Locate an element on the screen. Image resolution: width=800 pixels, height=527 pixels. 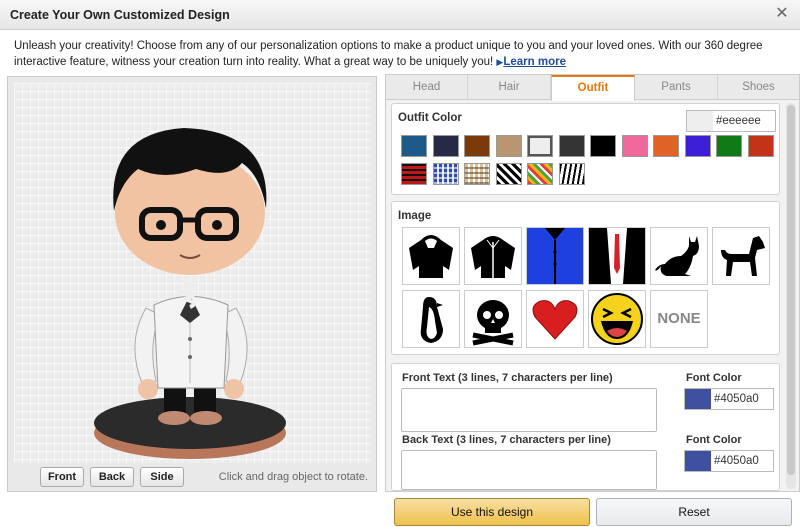
outfit-color-value: #eeeeee is located at coordinates (731, 121).